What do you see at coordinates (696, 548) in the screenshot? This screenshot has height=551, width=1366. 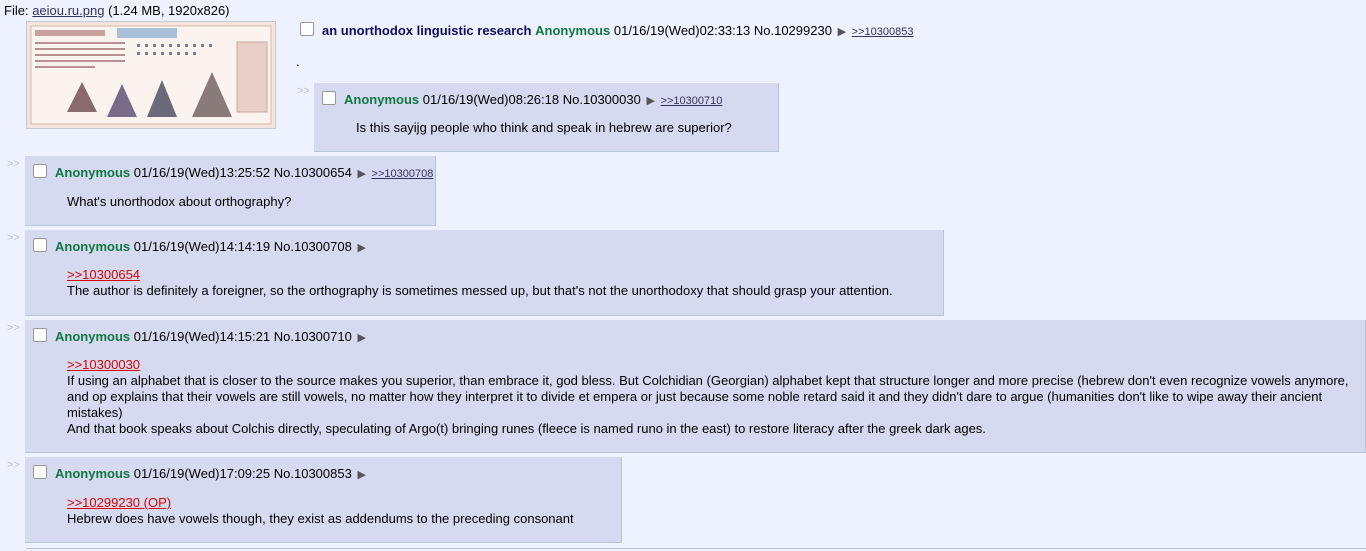 I see `thread-divider` at bounding box center [696, 548].